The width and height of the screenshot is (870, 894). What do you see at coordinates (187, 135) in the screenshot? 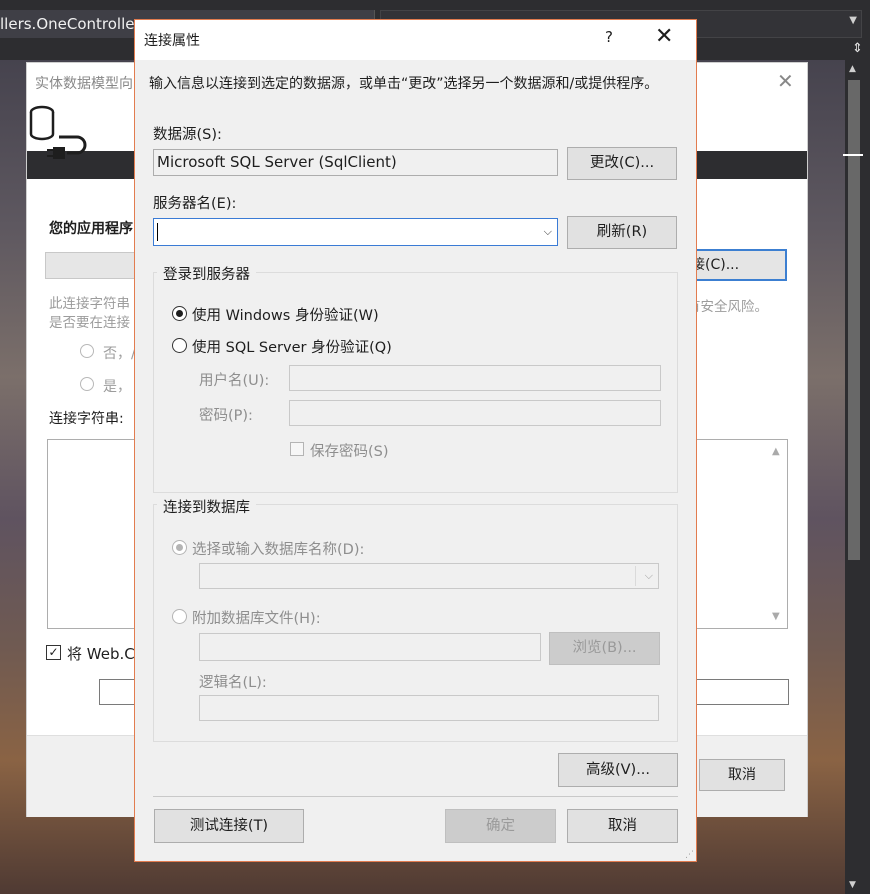
I see `data-source-label: 数据源(S):` at bounding box center [187, 135].